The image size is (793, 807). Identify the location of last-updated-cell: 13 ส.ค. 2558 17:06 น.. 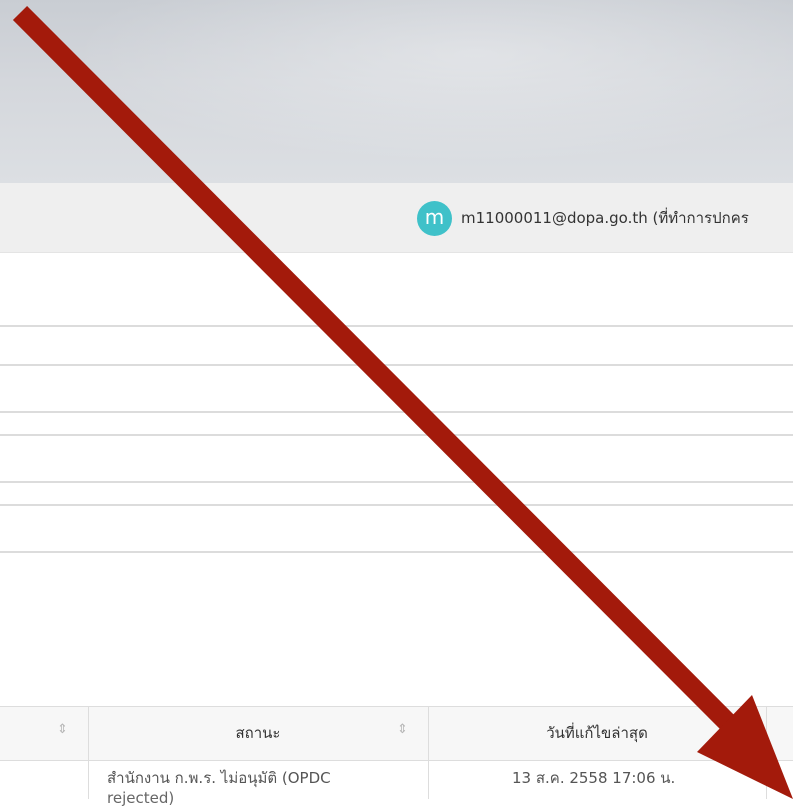
(594, 778).